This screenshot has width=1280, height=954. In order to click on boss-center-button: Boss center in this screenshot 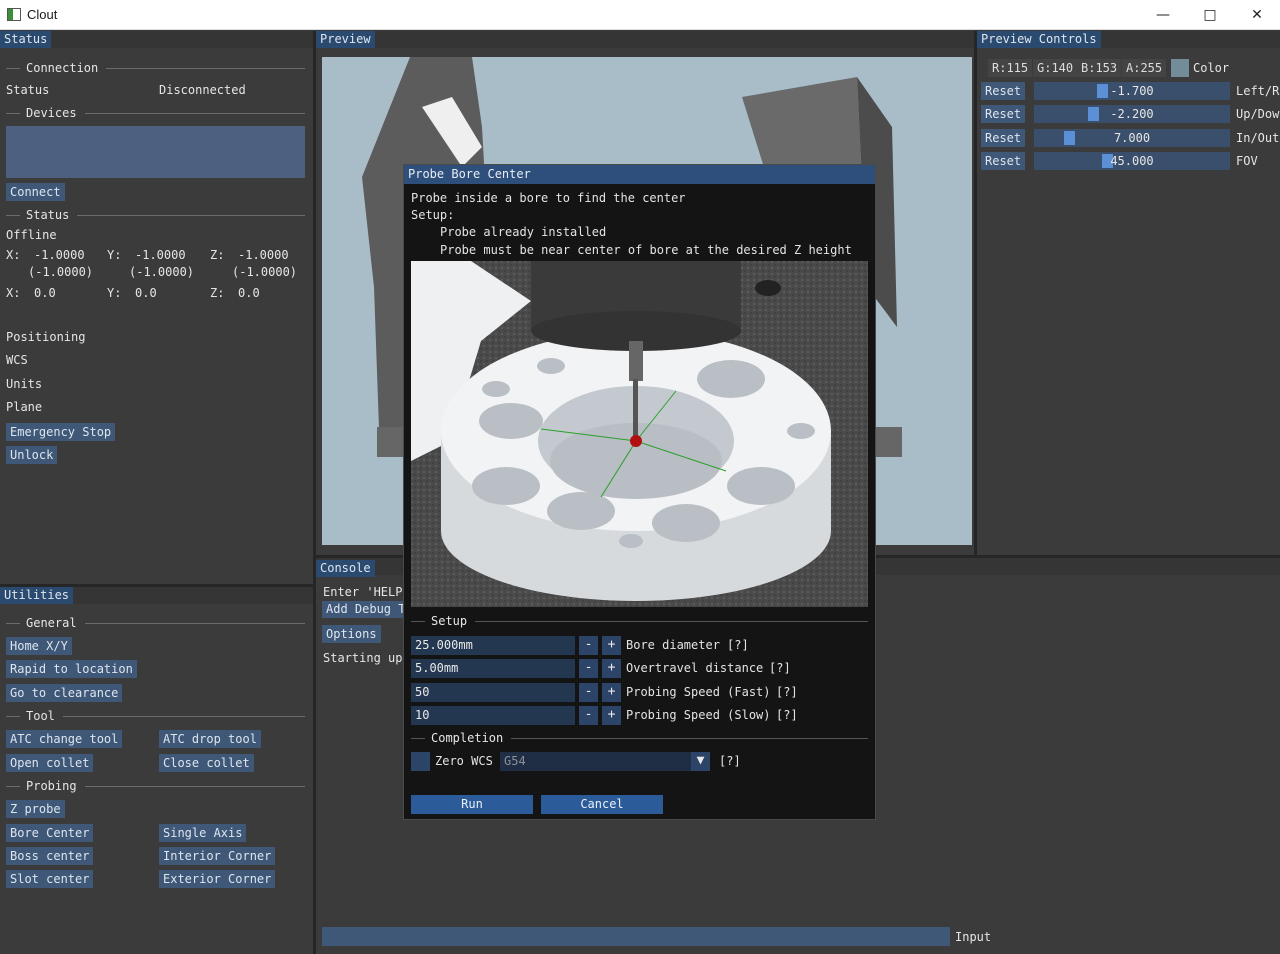, I will do `click(50, 856)`.